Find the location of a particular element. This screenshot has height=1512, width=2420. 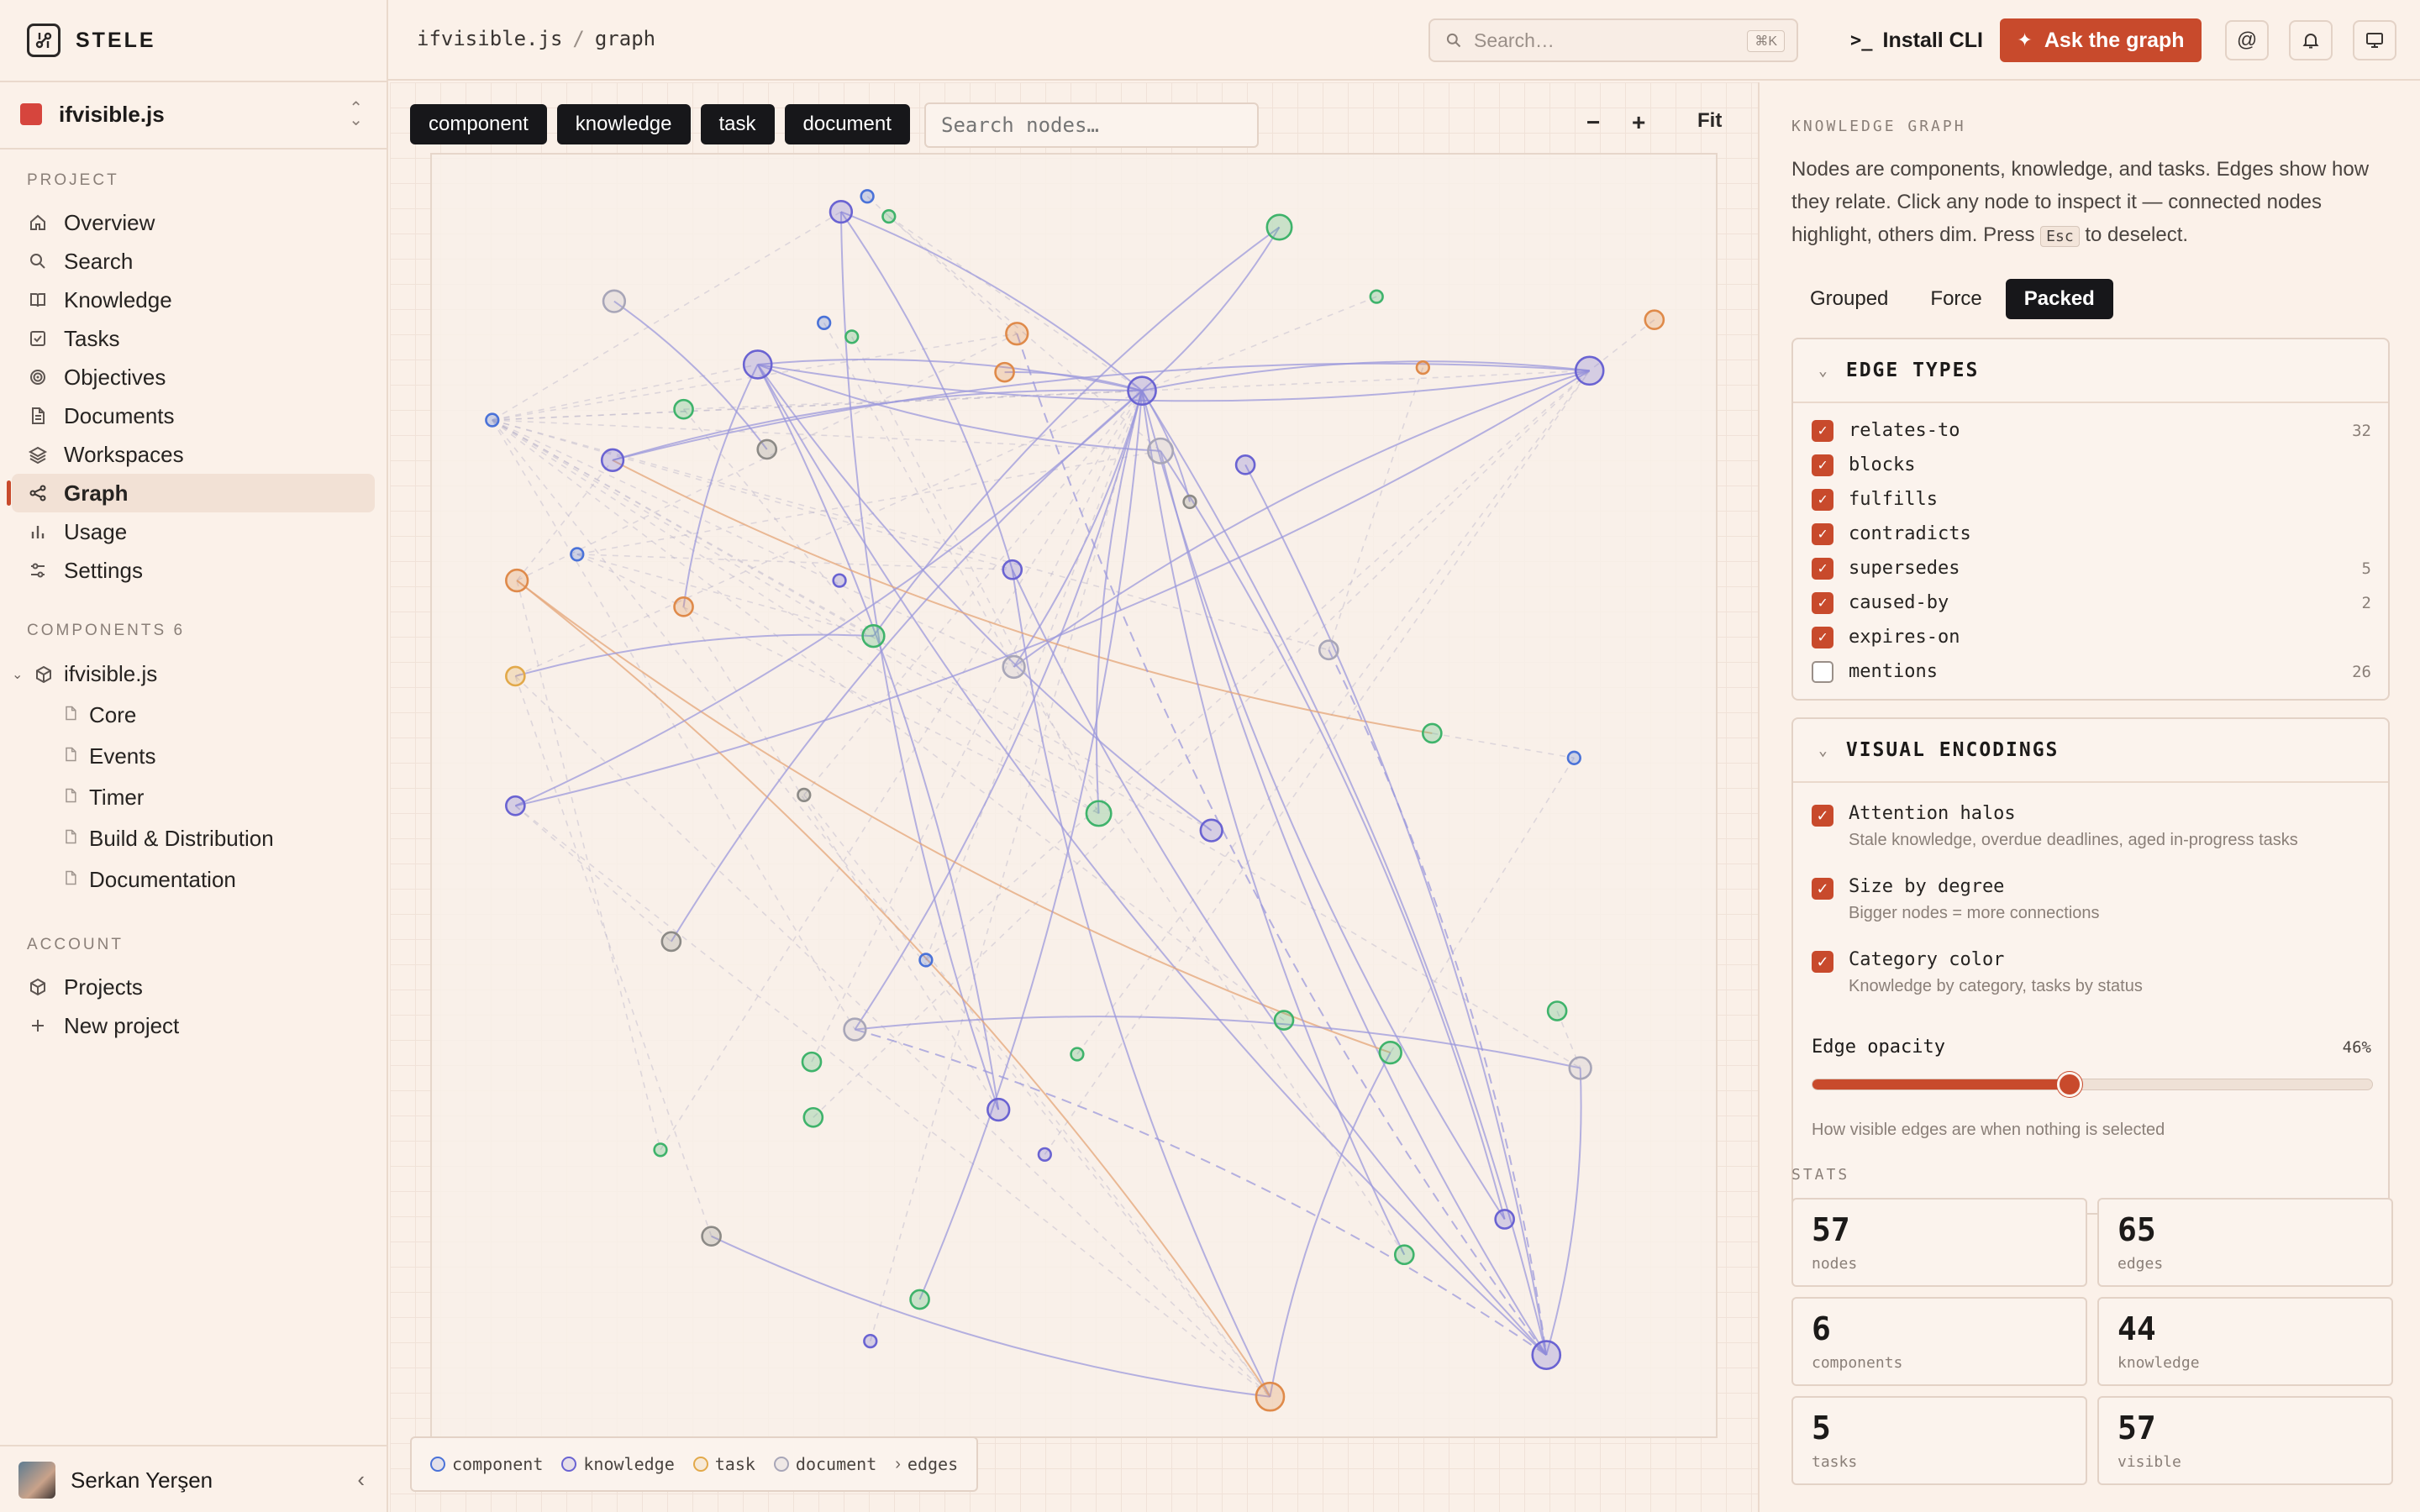

breadcrumb-project: ifvisible.js is located at coordinates (490, 38).